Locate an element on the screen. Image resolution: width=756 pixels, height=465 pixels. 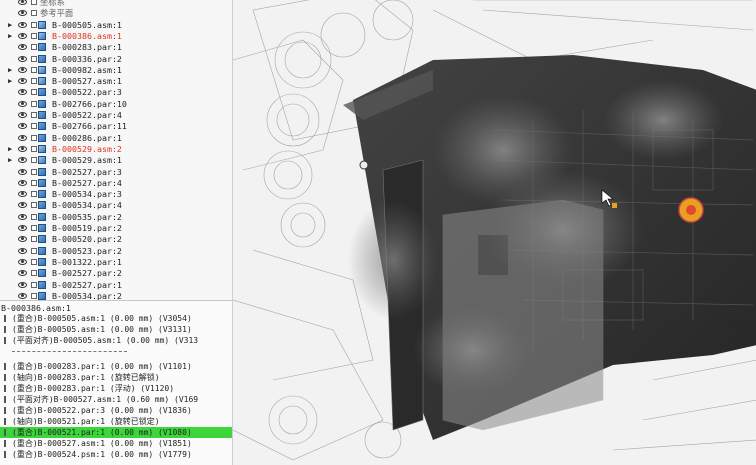
tree-item: 坐标系 is located at coordinates (116, 4).